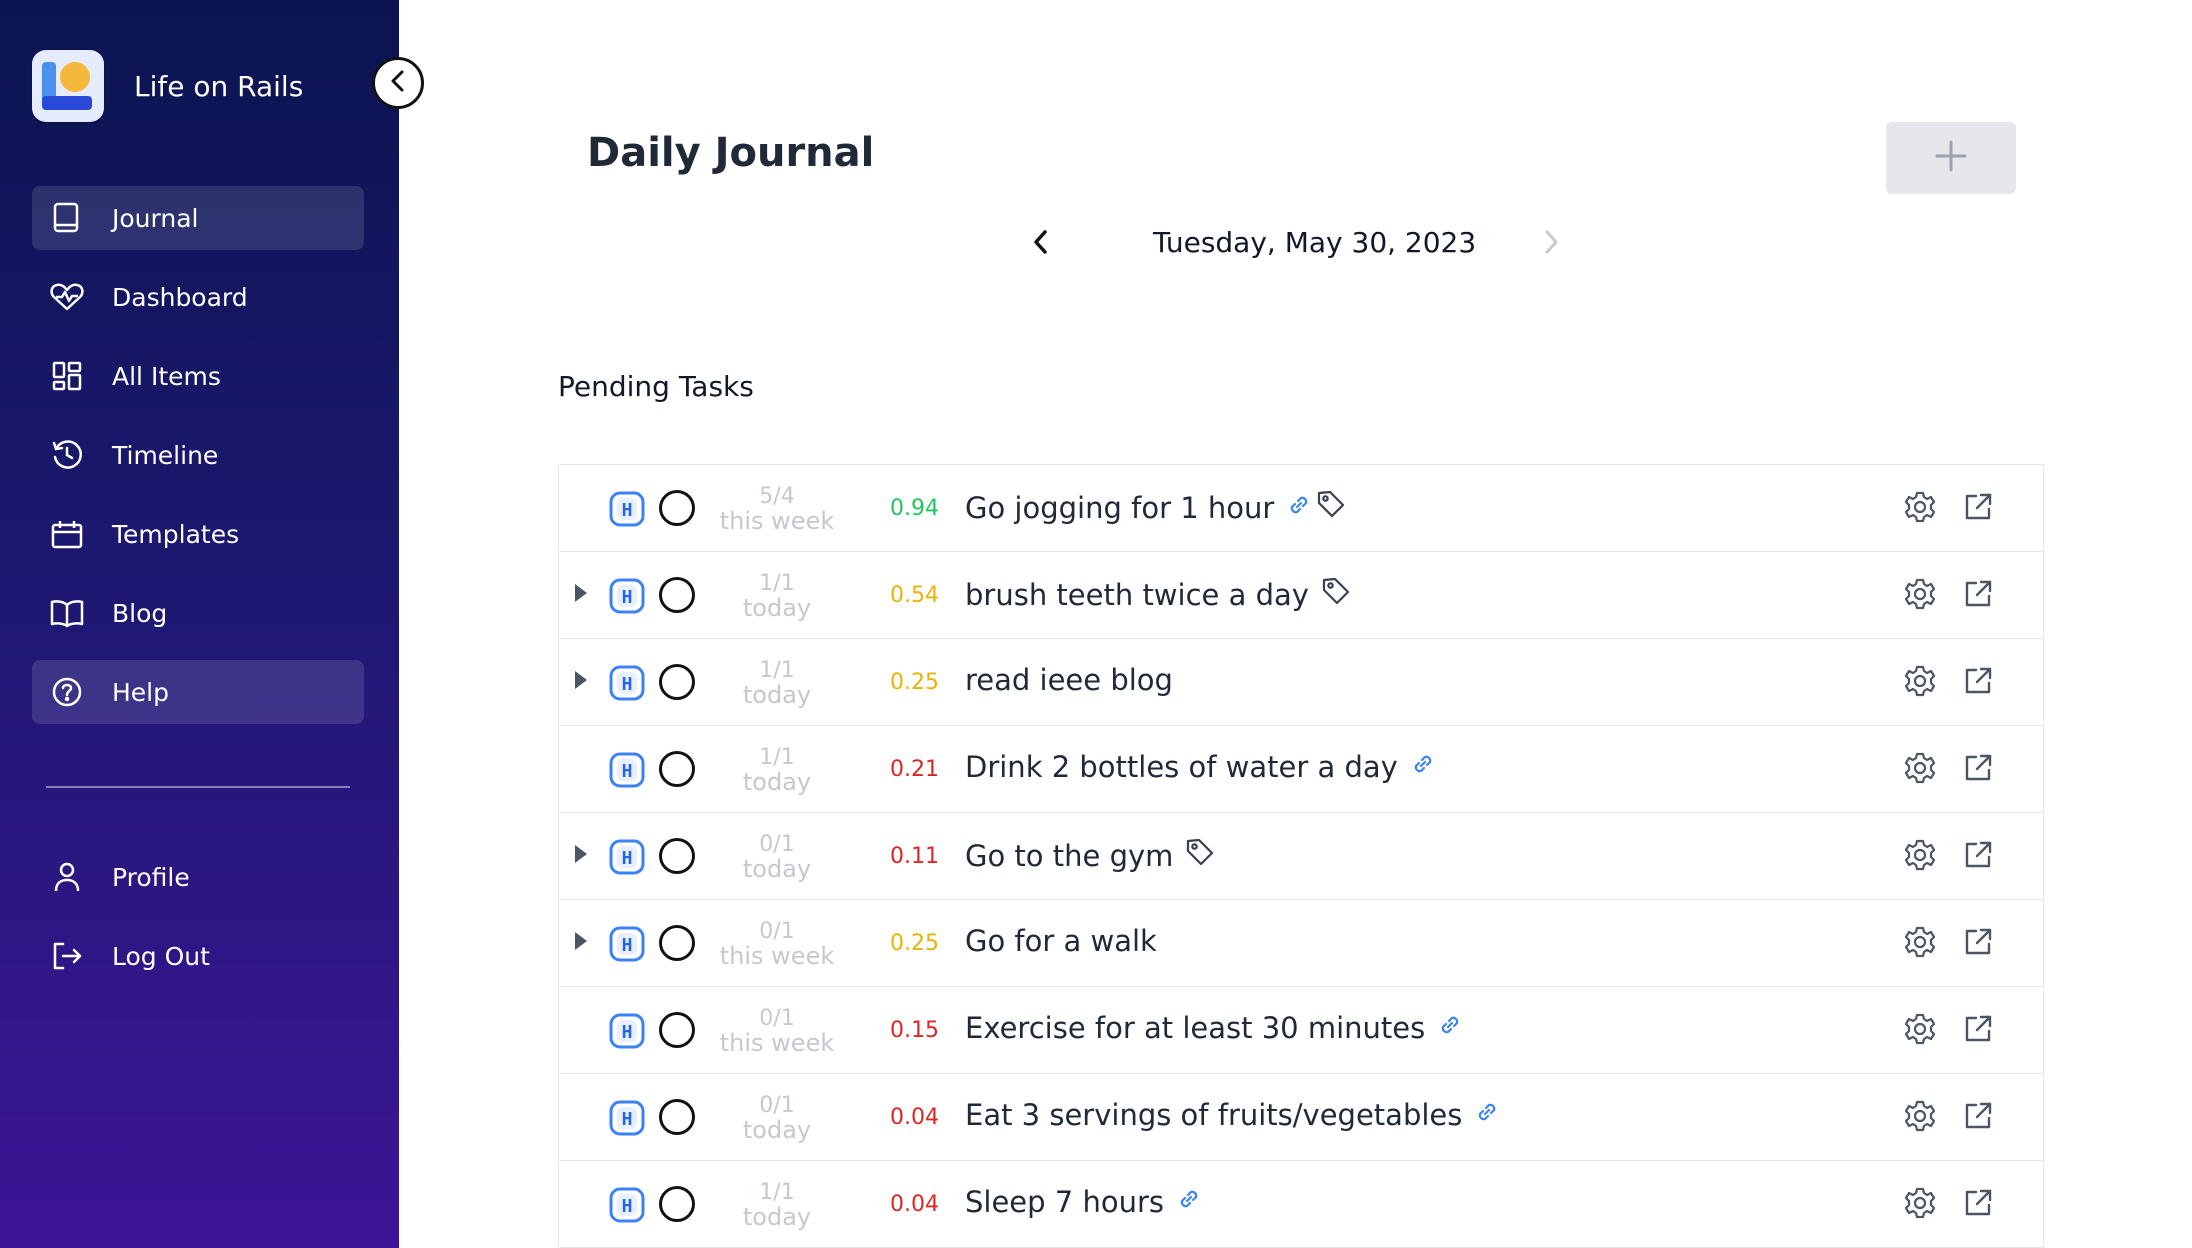  What do you see at coordinates (1155, 507) in the screenshot?
I see `task-title: Go jogging for 1 hour` at bounding box center [1155, 507].